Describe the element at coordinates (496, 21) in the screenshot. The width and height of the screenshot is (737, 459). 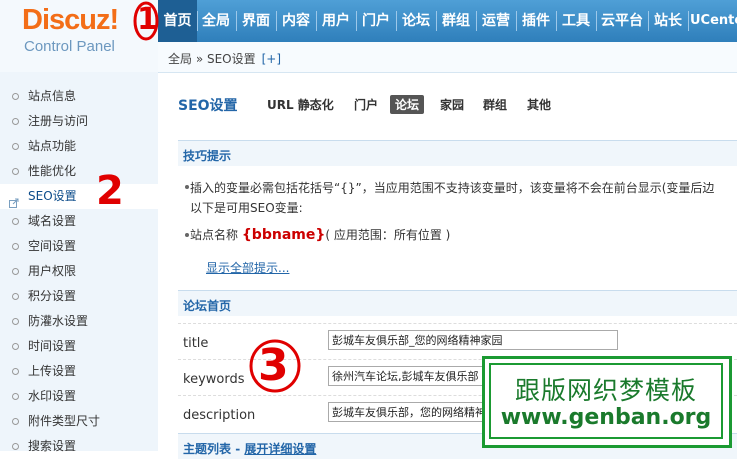
I see `nav-item-operations: 运营` at that location.